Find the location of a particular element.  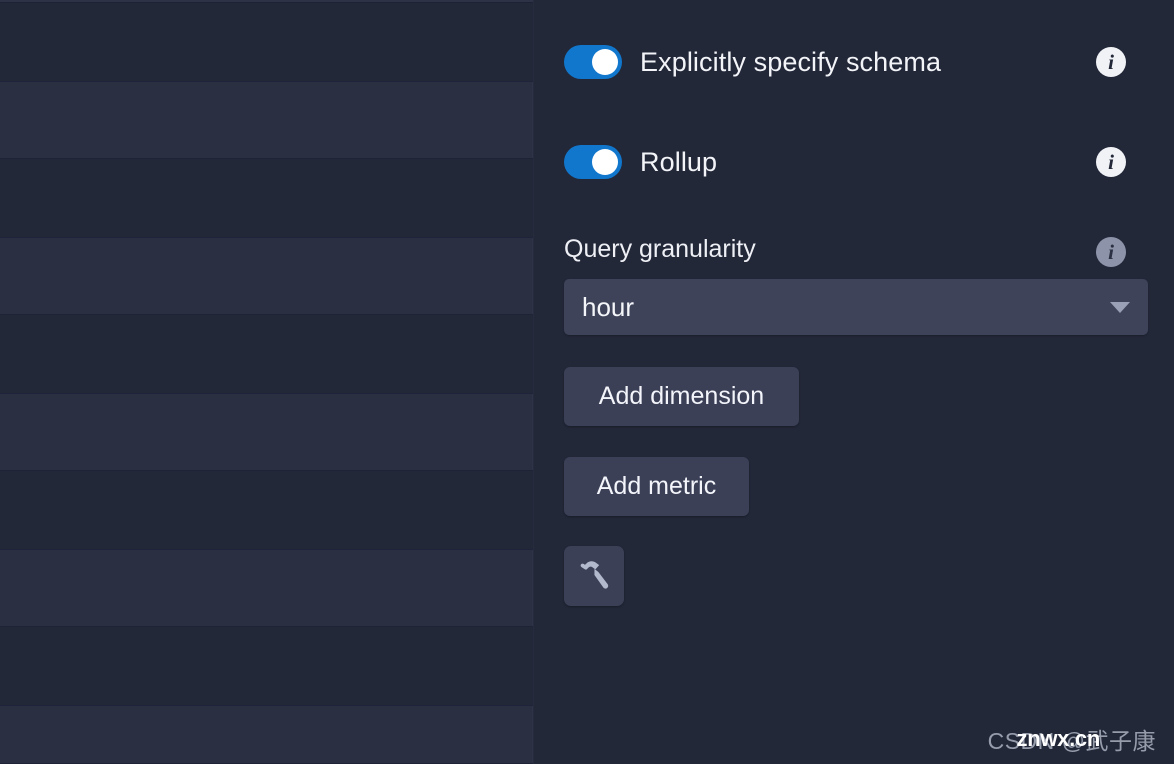

toggle-label-explicitly-specify-schema: Explicitly specify schema is located at coordinates (791, 61).